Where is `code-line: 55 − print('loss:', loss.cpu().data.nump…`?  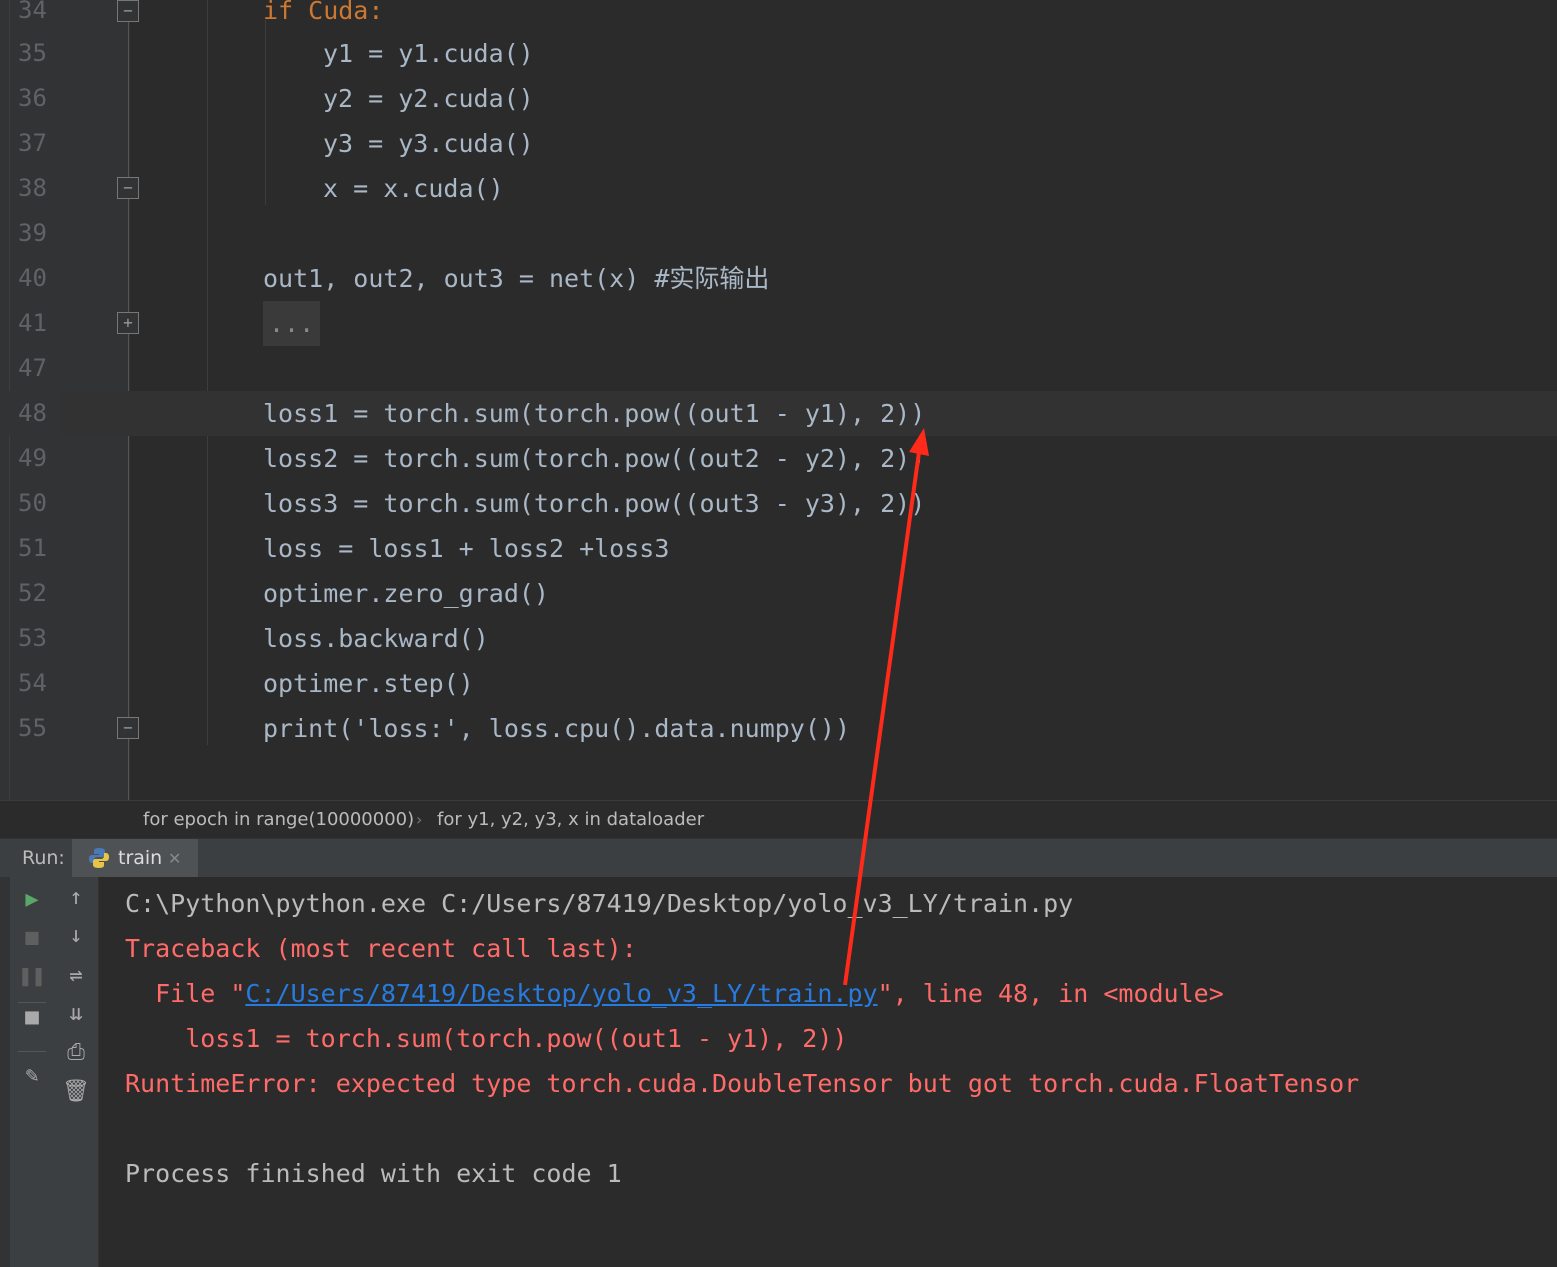 code-line: 55 − print('loss:', loss.cpu().data.nump… is located at coordinates (778, 728).